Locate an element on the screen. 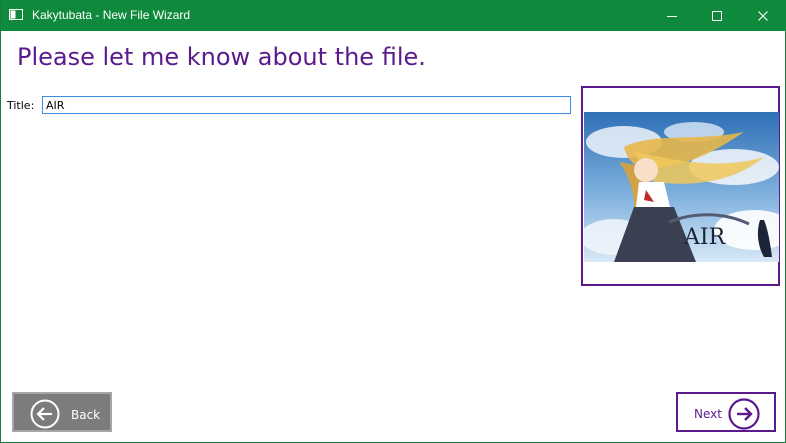  back-button: Back is located at coordinates (62, 412).